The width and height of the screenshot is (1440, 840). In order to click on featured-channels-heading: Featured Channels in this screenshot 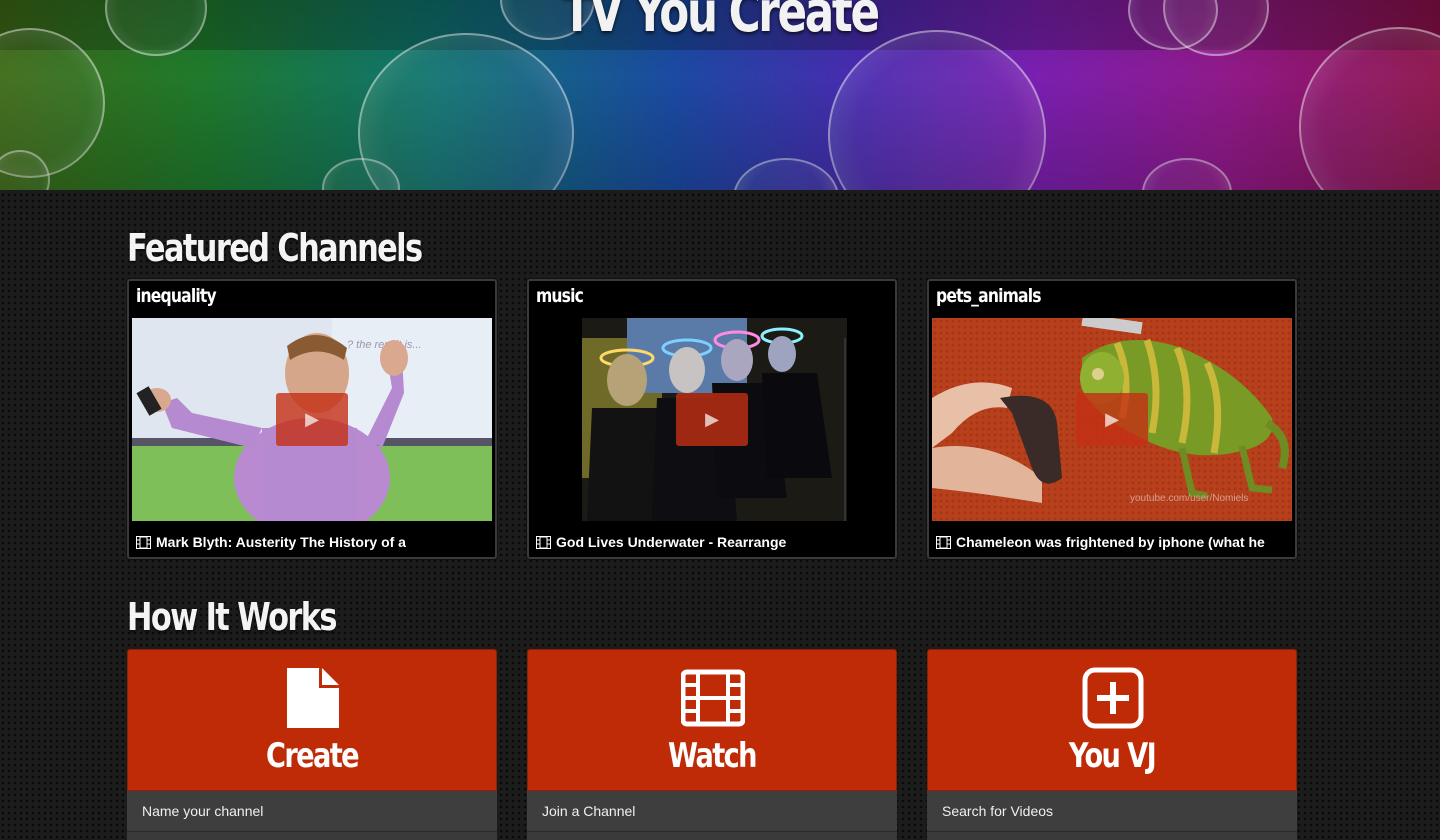, I will do `click(275, 248)`.